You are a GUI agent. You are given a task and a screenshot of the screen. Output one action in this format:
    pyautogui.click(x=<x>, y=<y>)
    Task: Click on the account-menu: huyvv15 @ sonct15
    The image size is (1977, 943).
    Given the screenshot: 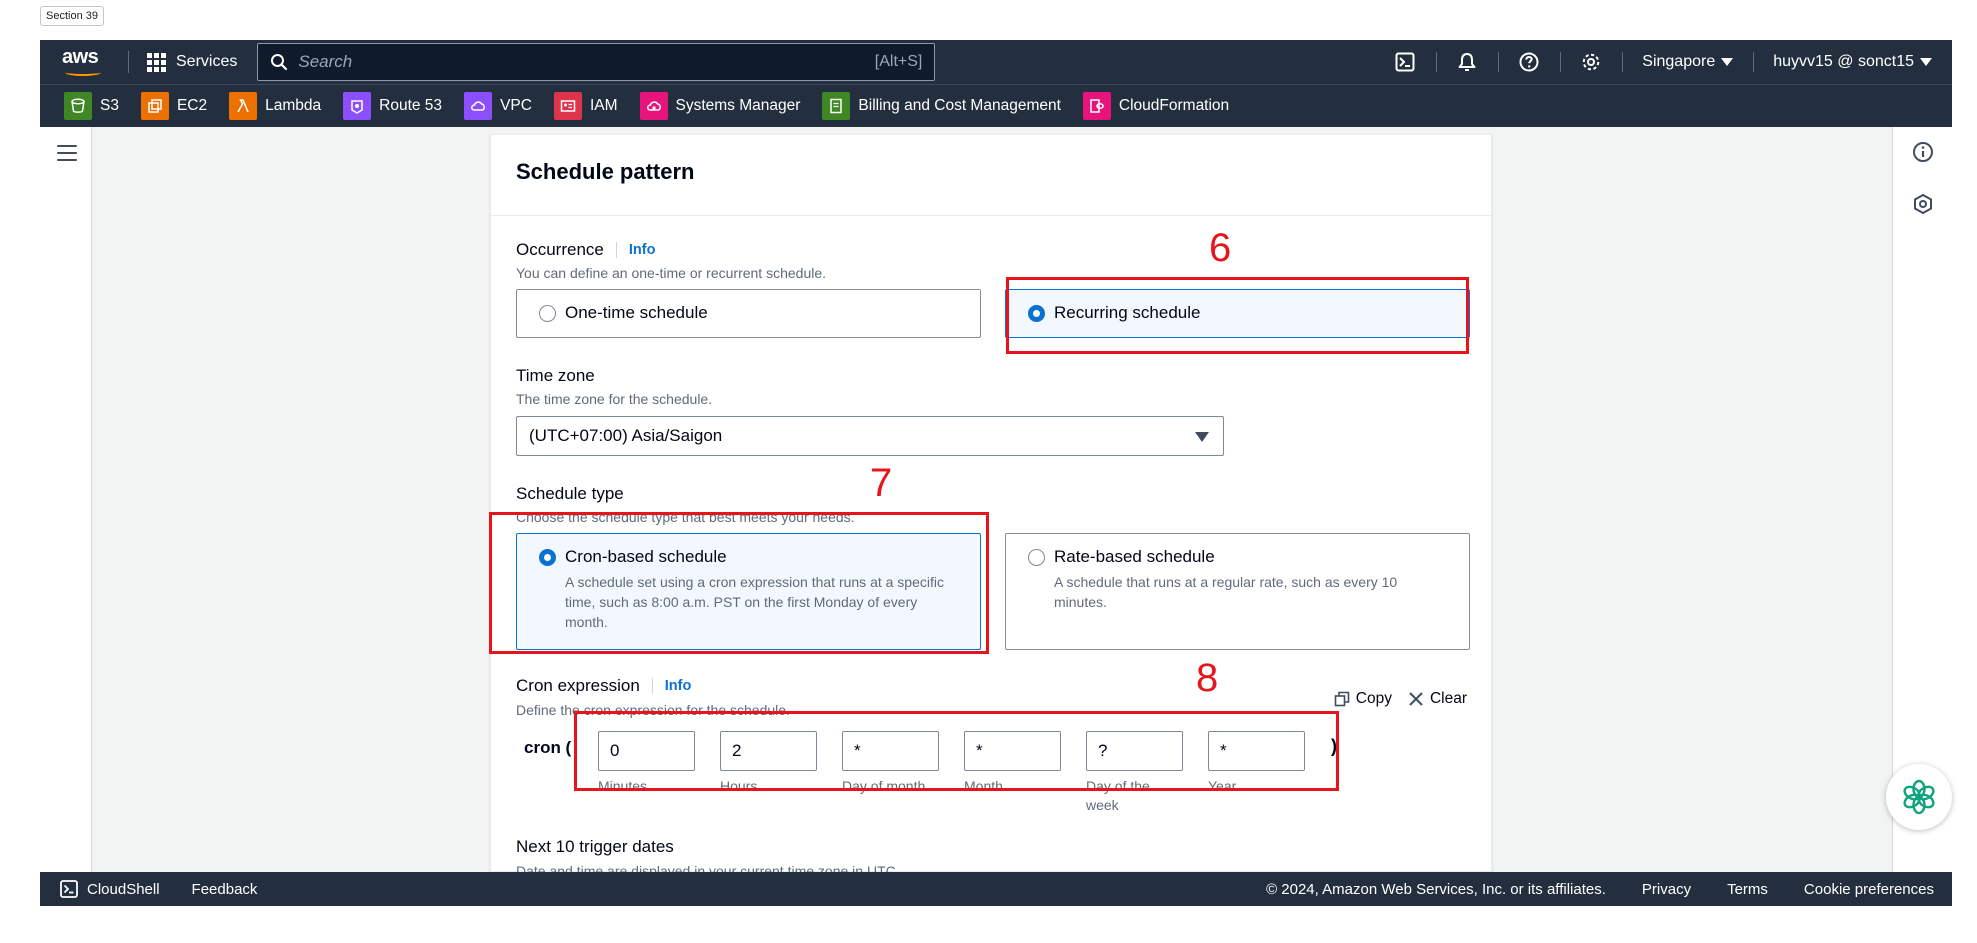 What is the action you would take?
    pyautogui.click(x=1852, y=62)
    